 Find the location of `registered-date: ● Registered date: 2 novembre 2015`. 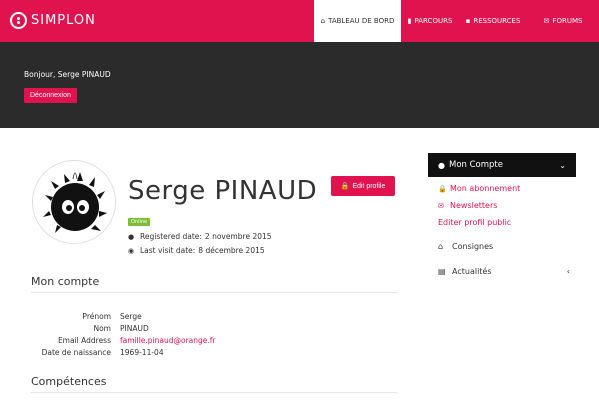

registered-date: ● Registered date: 2 novembre 2015 is located at coordinates (200, 236).